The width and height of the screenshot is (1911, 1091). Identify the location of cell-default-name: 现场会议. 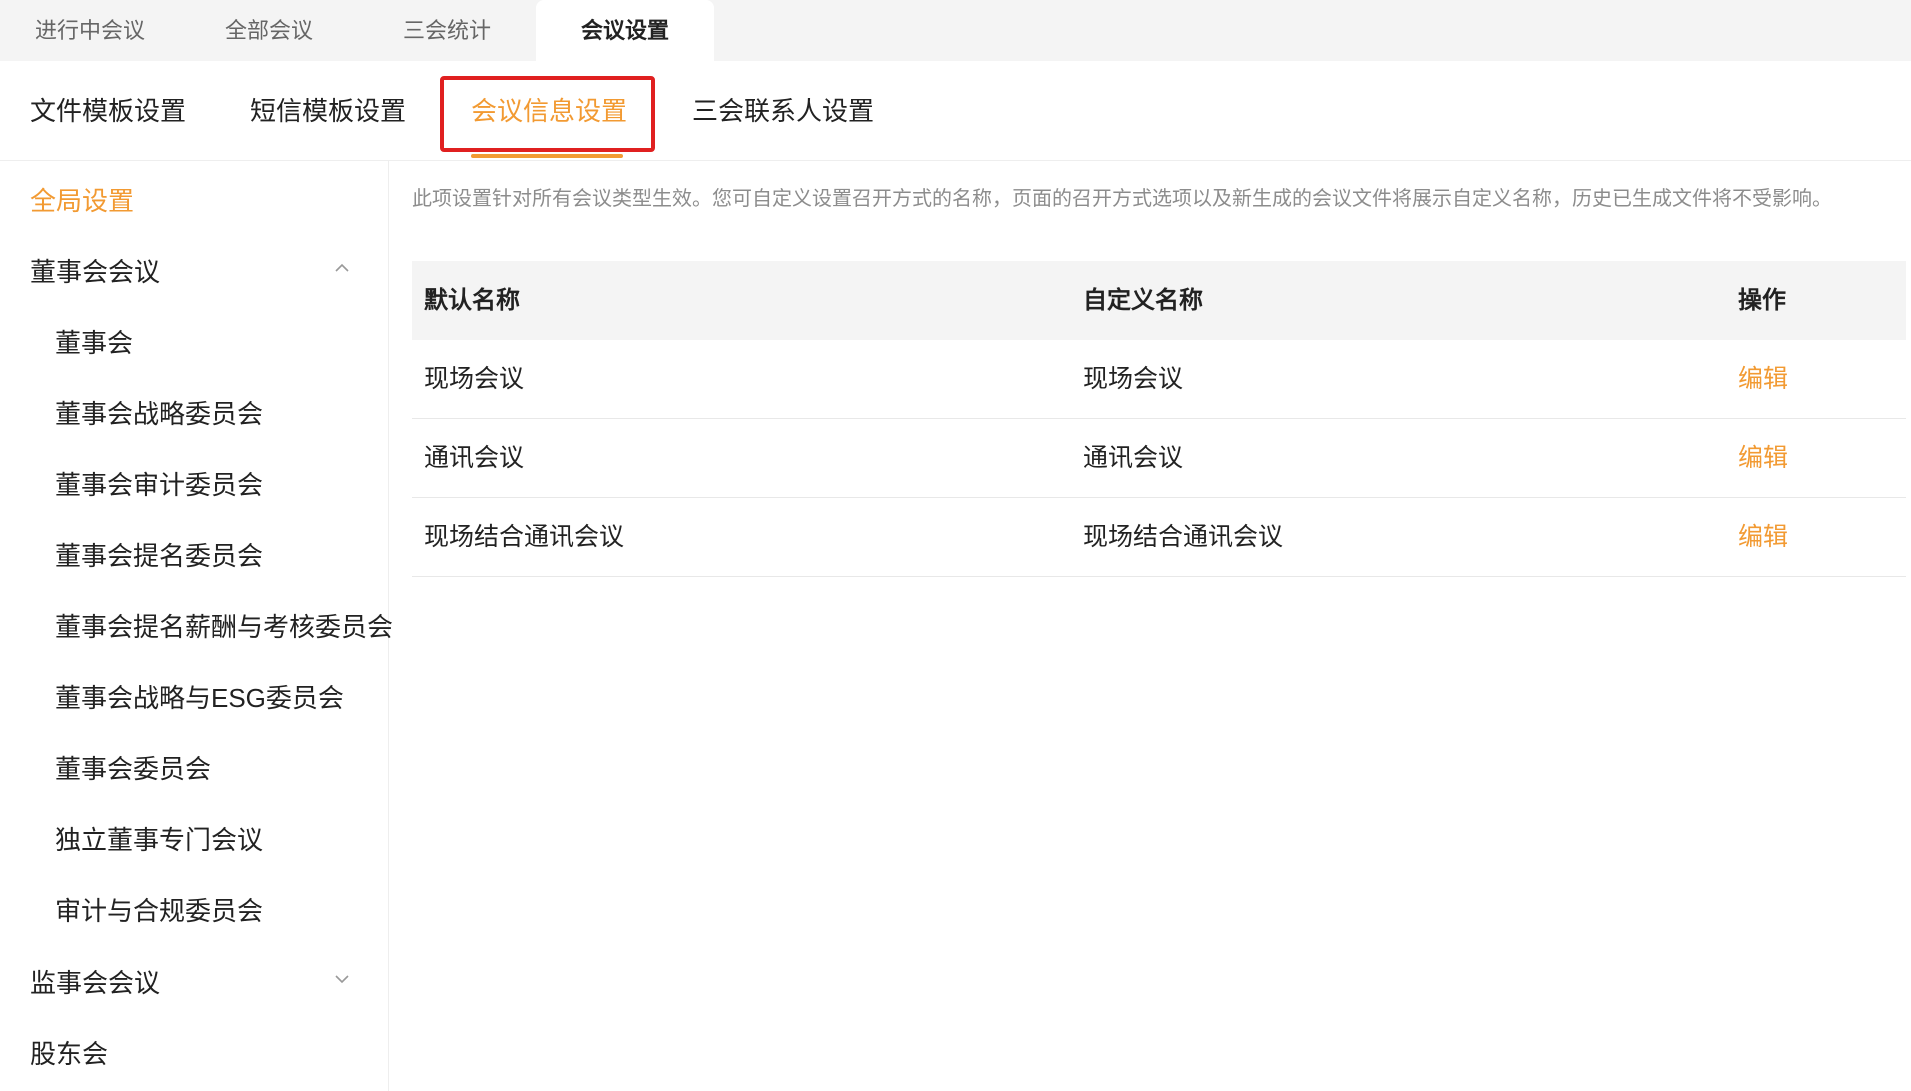
(474, 379).